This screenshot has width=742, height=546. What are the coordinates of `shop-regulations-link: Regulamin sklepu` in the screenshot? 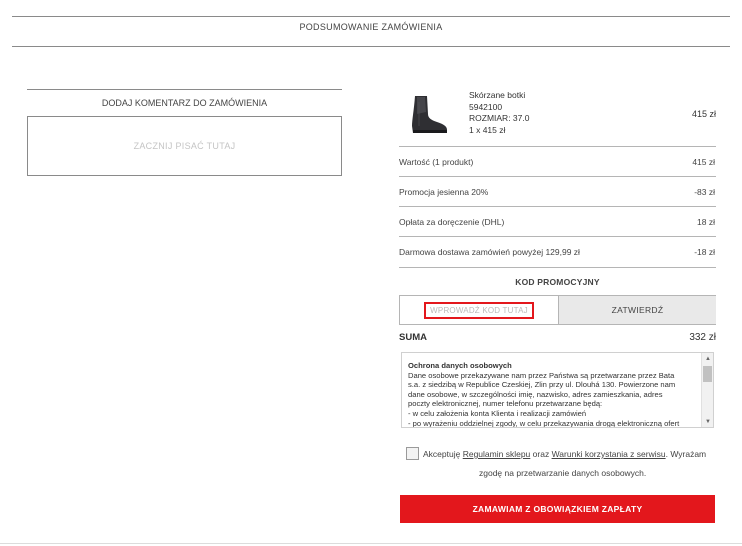 It's located at (497, 454).